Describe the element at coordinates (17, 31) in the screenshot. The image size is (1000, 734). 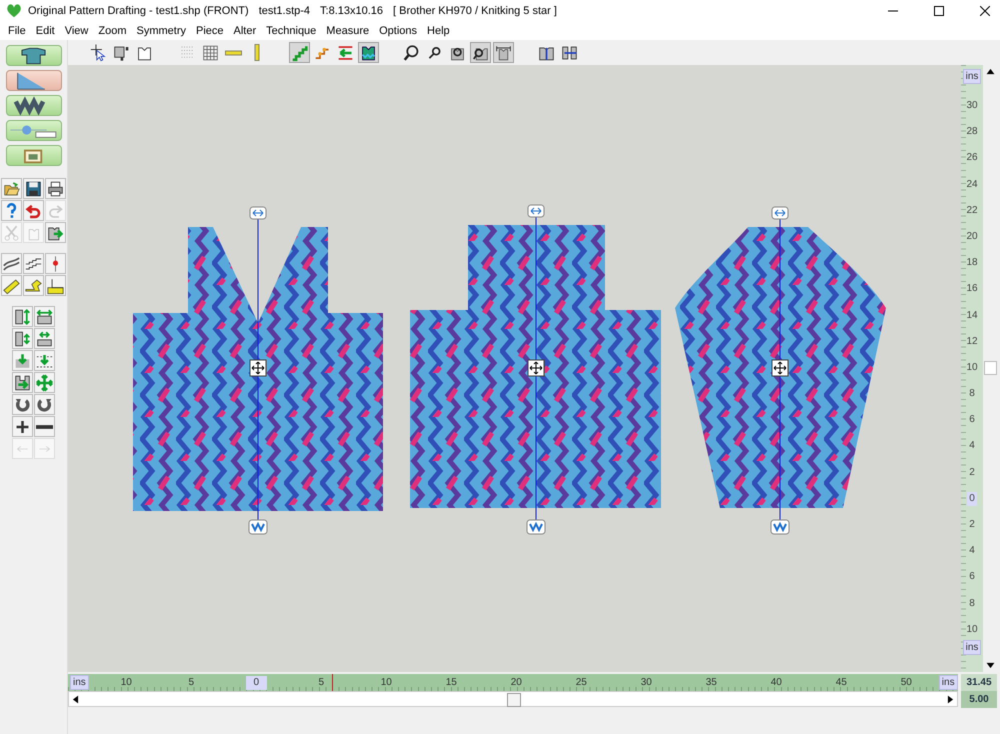
I see `menu-item: File` at that location.